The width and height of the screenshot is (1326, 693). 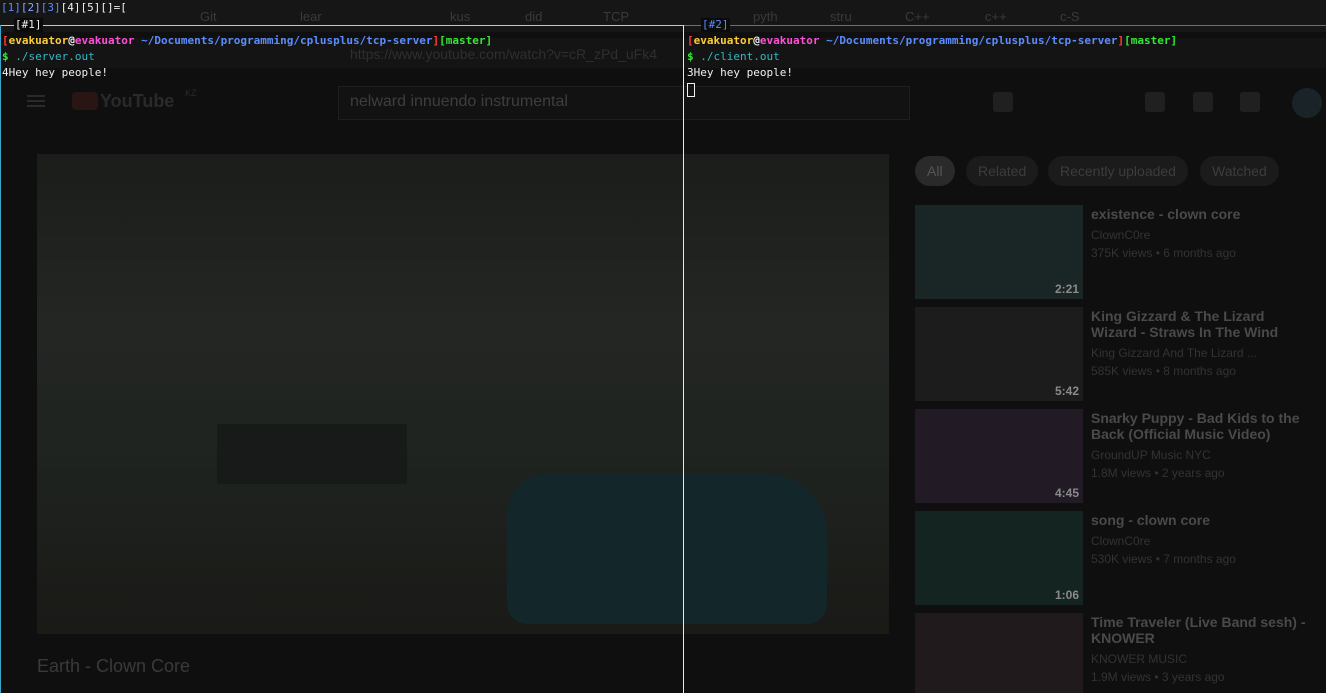 I want to click on duration-badge: 5:42, so click(x=1066, y=391).